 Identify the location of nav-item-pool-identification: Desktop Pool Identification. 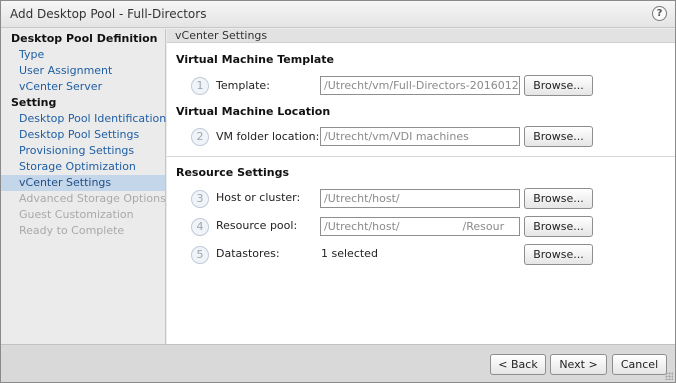
(83, 119).